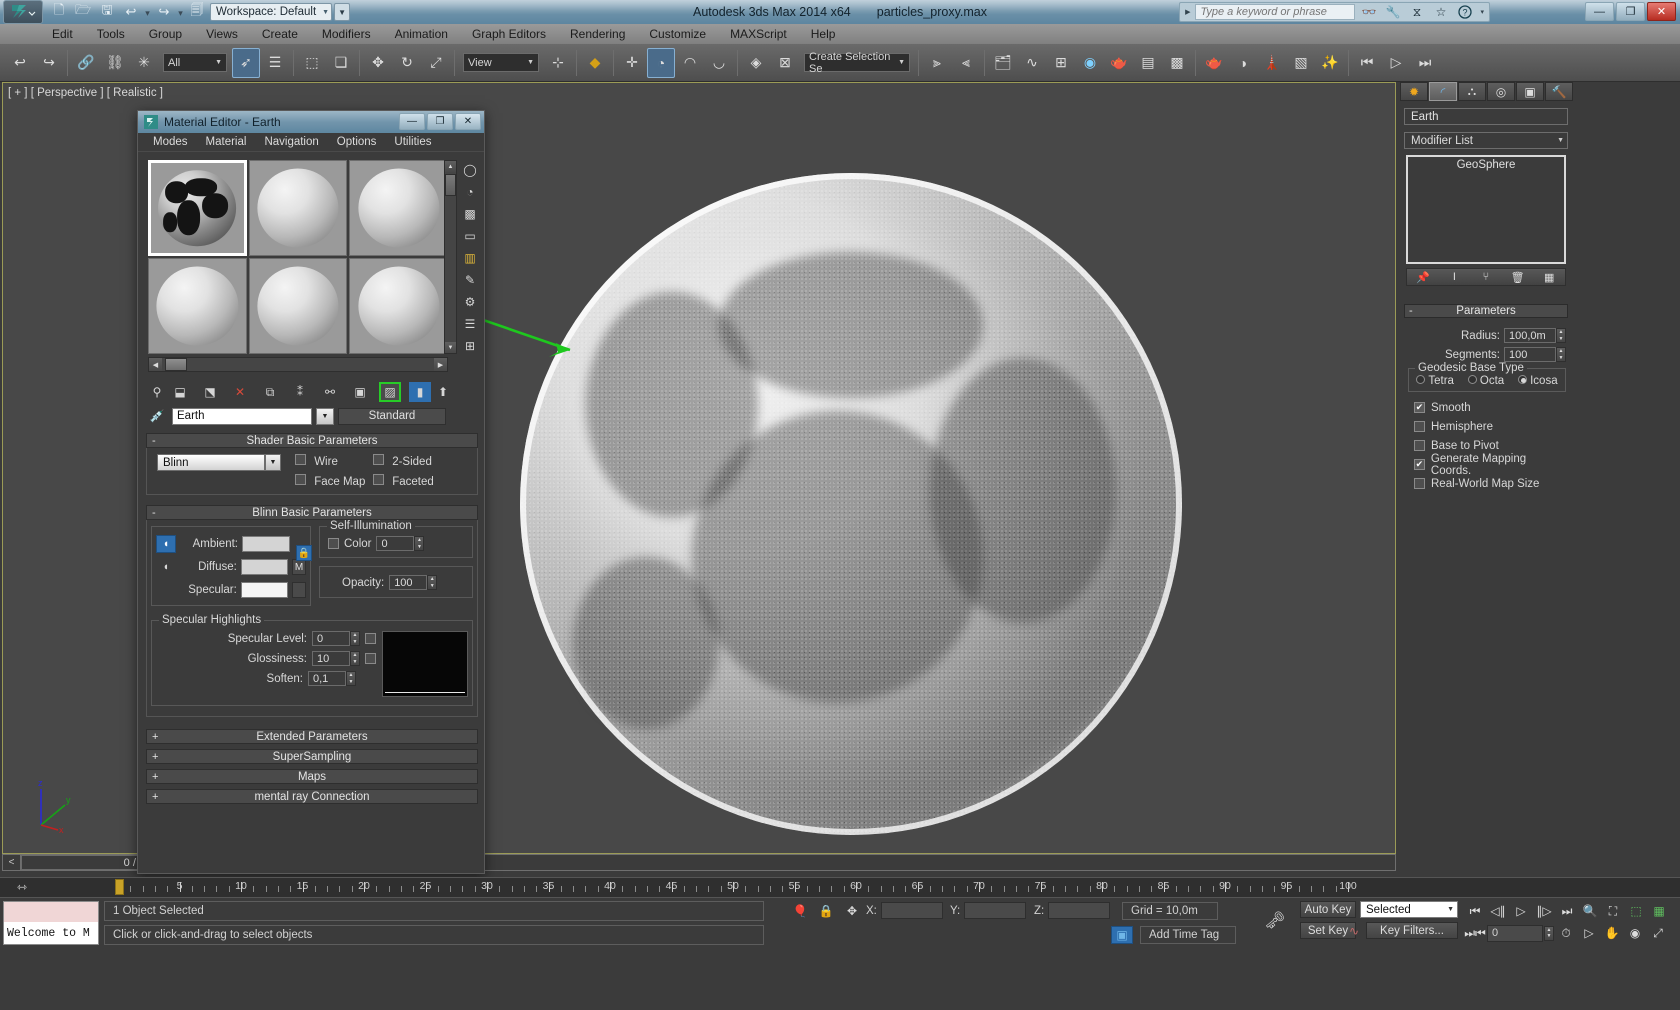 This screenshot has height=1010, width=1680. Describe the element at coordinates (826, 911) in the screenshot. I see `lock-selection-icon: 🔒` at that location.